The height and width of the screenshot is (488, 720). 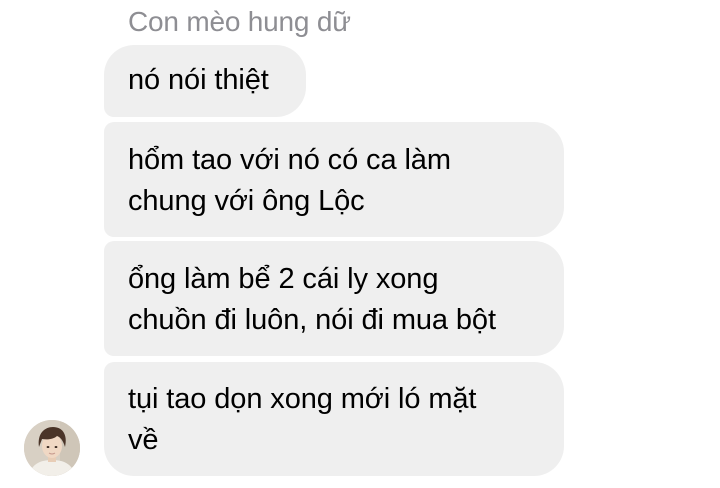 What do you see at coordinates (283, 279) in the screenshot?
I see `message-text: ổng làm bể 2 cái ly xong` at bounding box center [283, 279].